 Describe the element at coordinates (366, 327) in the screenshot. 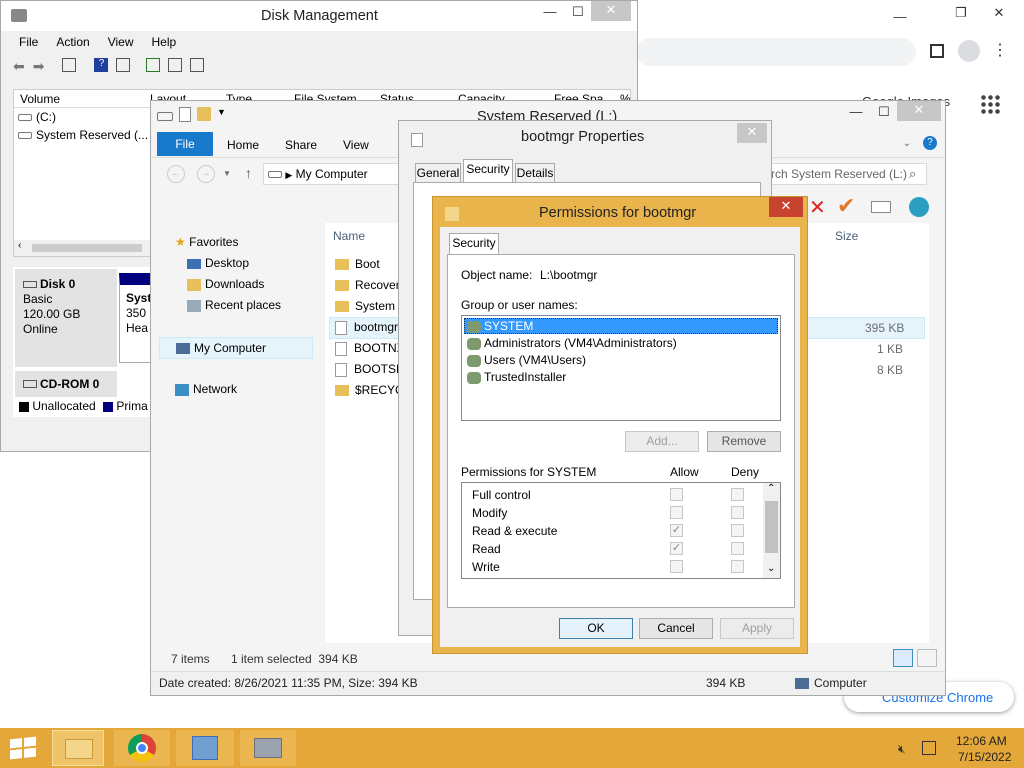

I see `file-row-bootmgr: bootmgr` at that location.